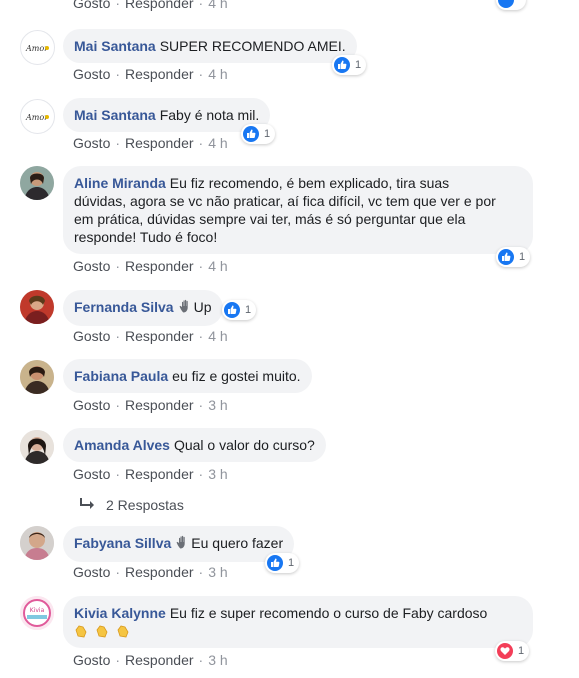  Describe the element at coordinates (120, 183) in the screenshot. I see `comment-author: Aline Miranda` at that location.